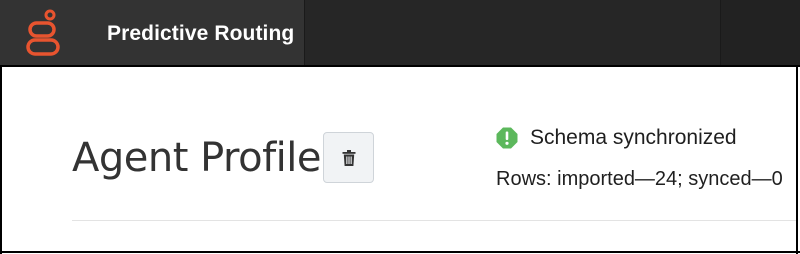 This screenshot has width=800, height=254. Describe the element at coordinates (201, 33) in the screenshot. I see `app-title: Predictive Routing` at that location.